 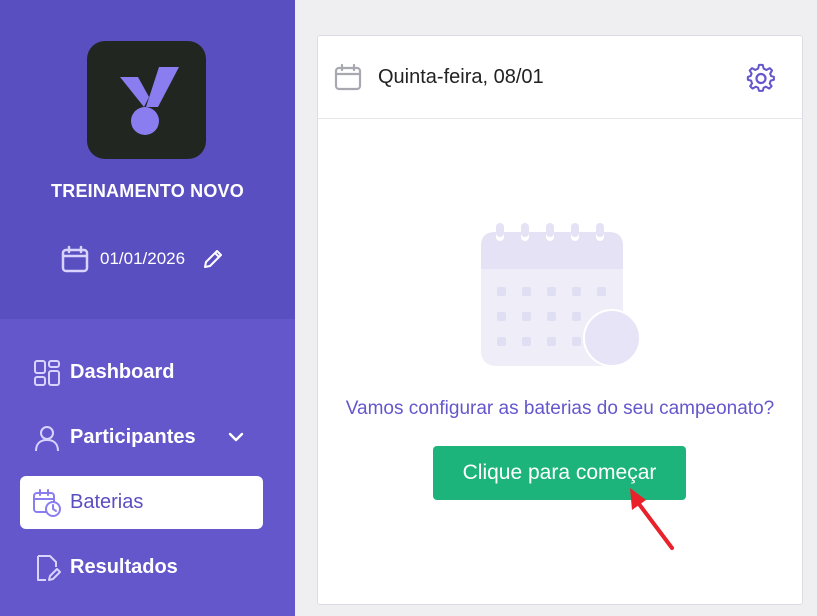 What do you see at coordinates (133, 437) in the screenshot?
I see `sidebar-item-label: Participantes` at bounding box center [133, 437].